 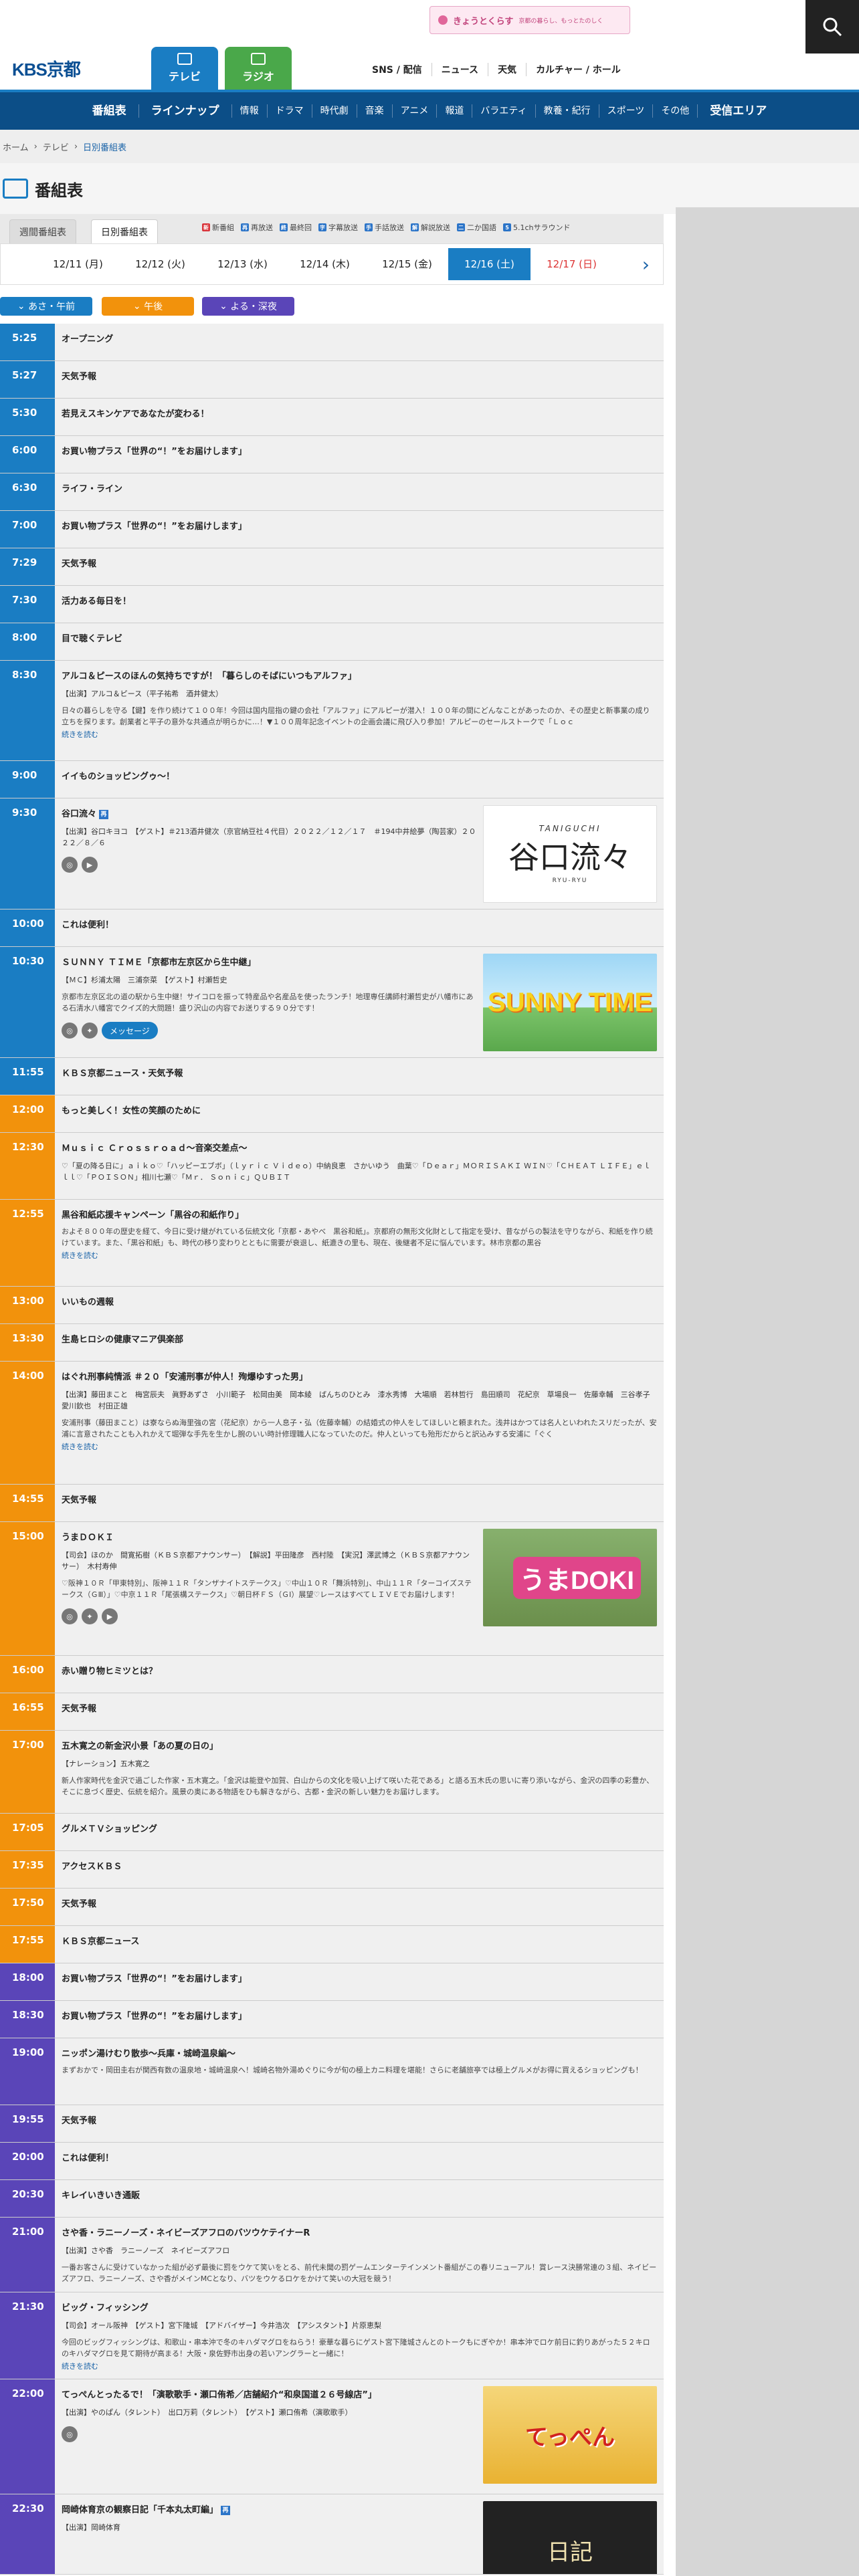 I want to click on program-thumbnail: てっぺん, so click(x=570, y=2435).